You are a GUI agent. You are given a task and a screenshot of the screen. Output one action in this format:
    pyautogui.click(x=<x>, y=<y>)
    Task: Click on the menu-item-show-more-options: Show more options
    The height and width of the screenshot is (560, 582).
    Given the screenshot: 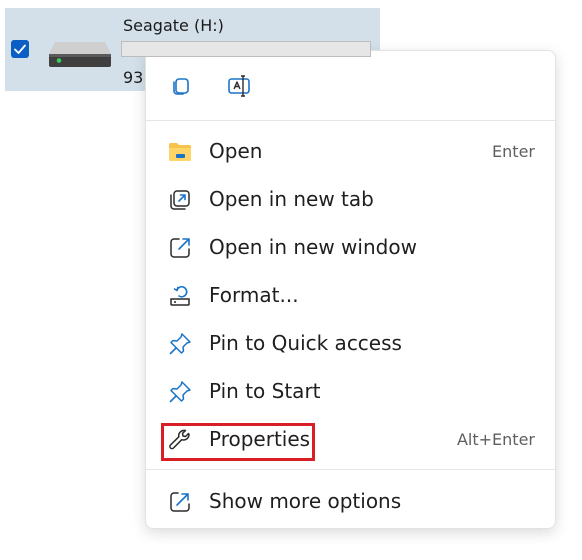 What is the action you would take?
    pyautogui.click(x=350, y=502)
    